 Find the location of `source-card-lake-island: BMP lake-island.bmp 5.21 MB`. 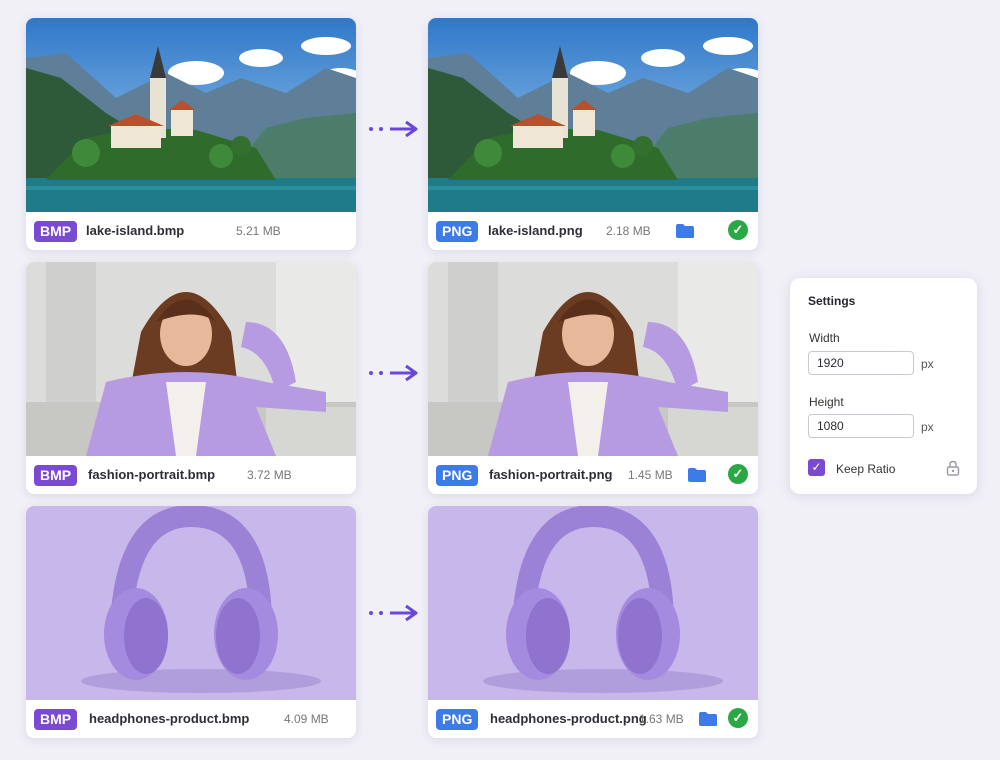

source-card-lake-island: BMP lake-island.bmp 5.21 MB is located at coordinates (191, 134).